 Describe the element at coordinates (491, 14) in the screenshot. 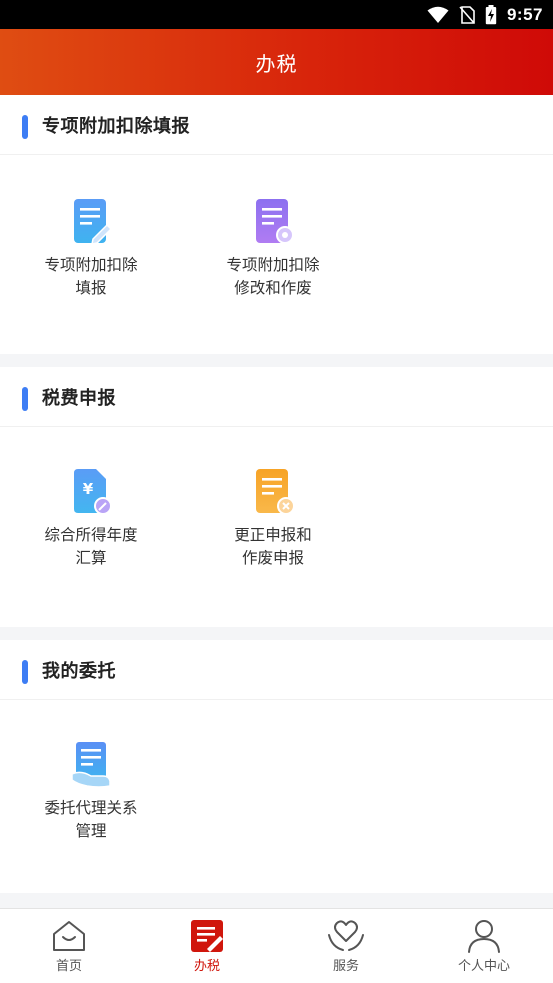

I see `battery-charging-icon` at that location.